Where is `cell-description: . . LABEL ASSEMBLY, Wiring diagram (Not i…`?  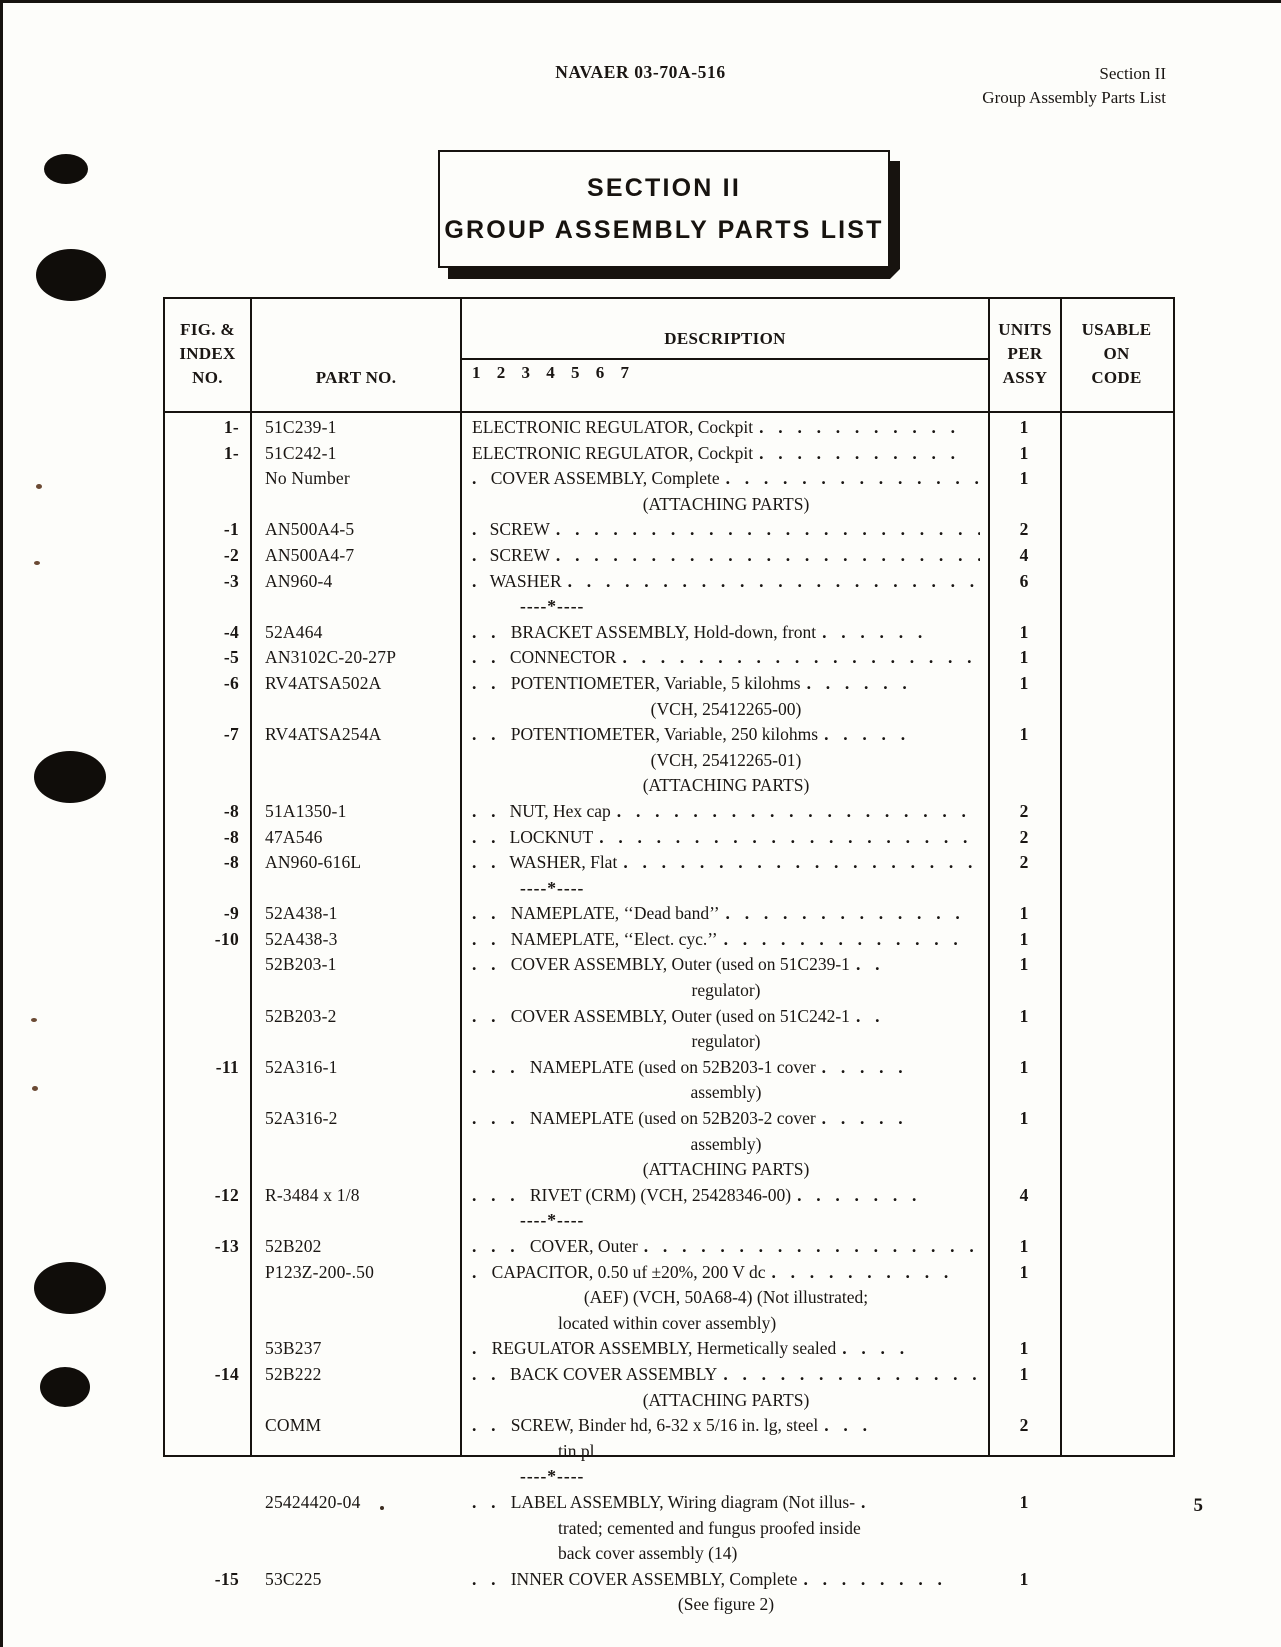
cell-description: . . LABEL ASSEMBLY, Wiring diagram (Not i… is located at coordinates (726, 1502).